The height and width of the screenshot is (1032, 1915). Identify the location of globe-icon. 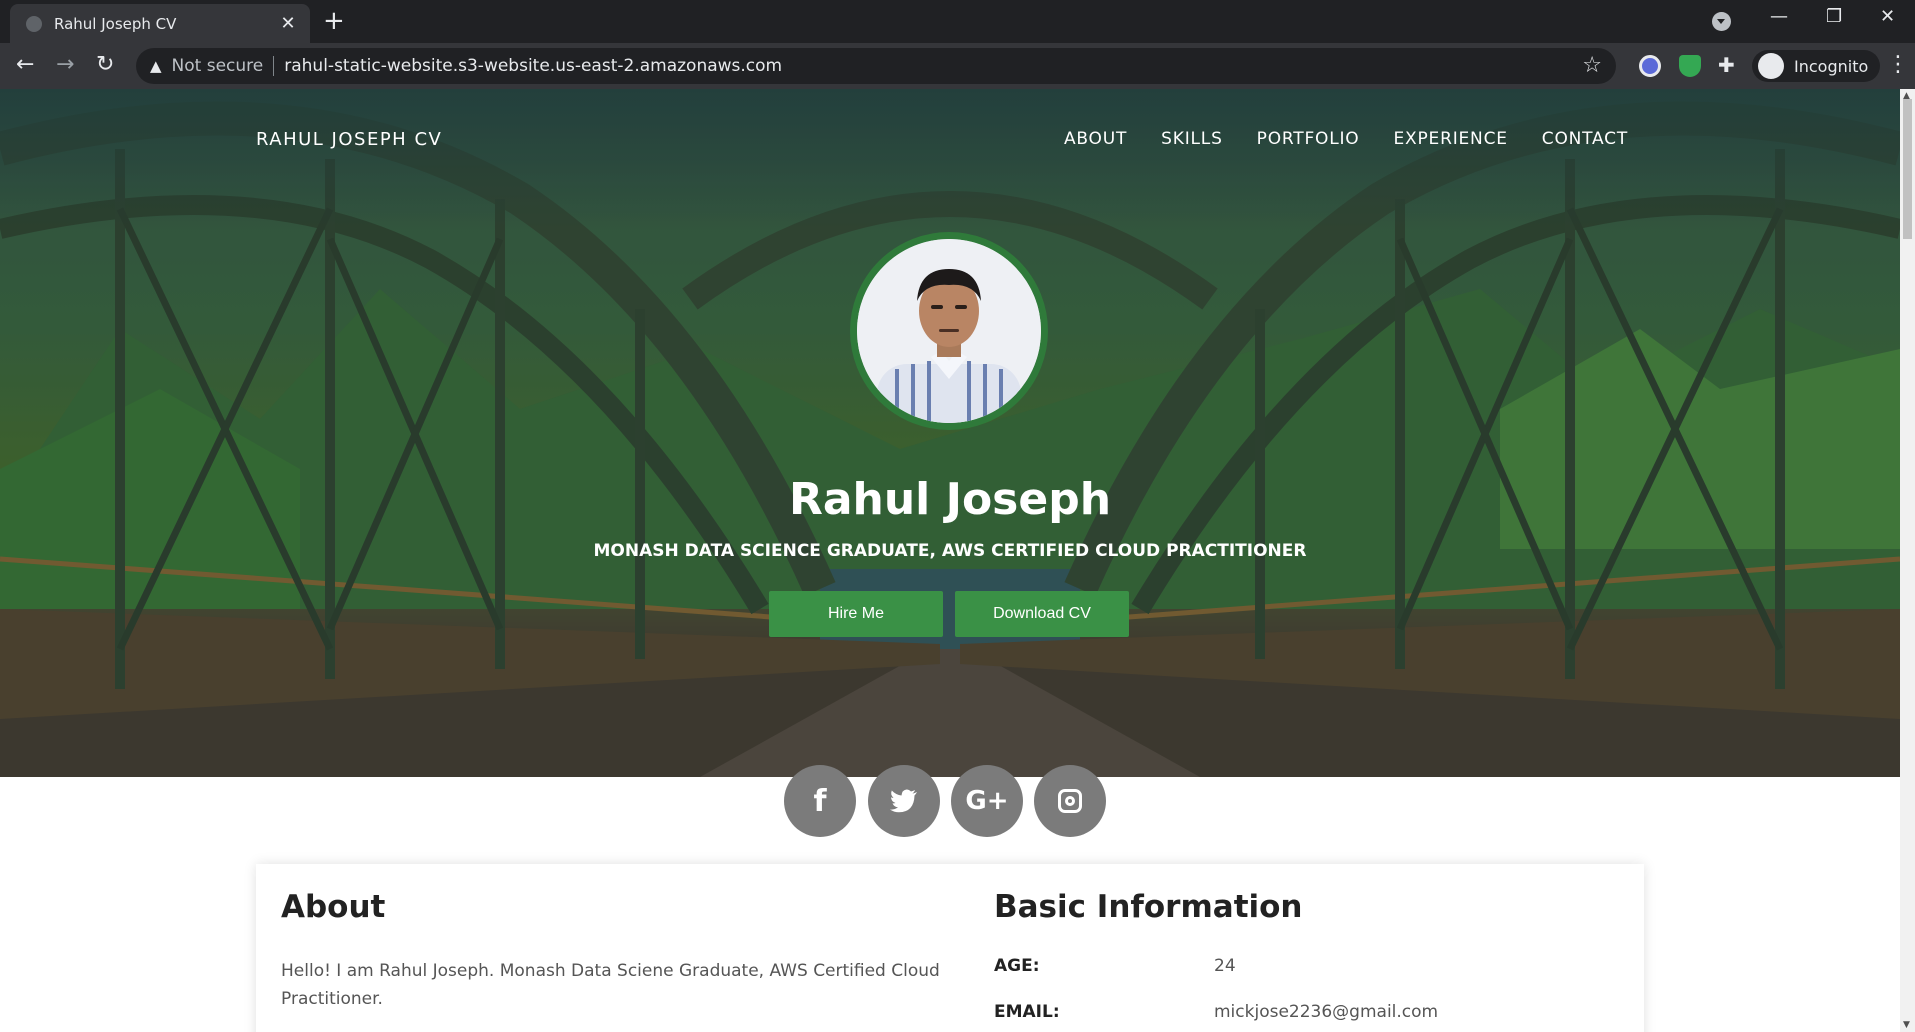
(34, 23).